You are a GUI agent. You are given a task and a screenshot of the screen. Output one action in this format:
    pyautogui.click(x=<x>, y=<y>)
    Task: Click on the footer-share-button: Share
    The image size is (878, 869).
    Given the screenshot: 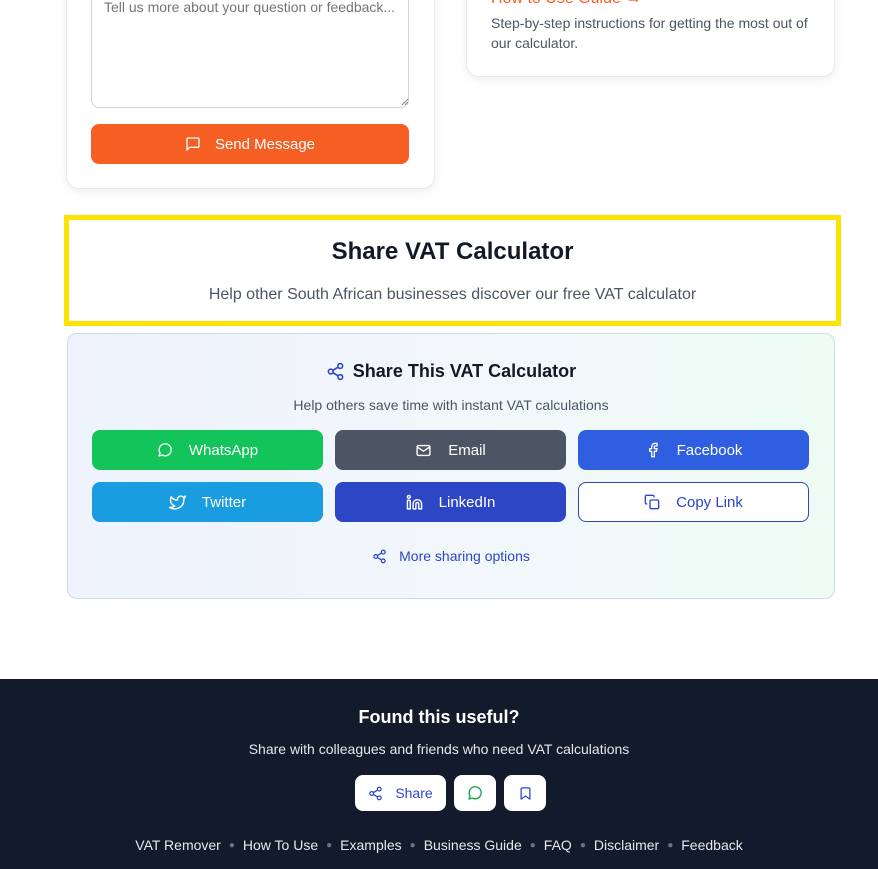 What is the action you would take?
    pyautogui.click(x=400, y=793)
    